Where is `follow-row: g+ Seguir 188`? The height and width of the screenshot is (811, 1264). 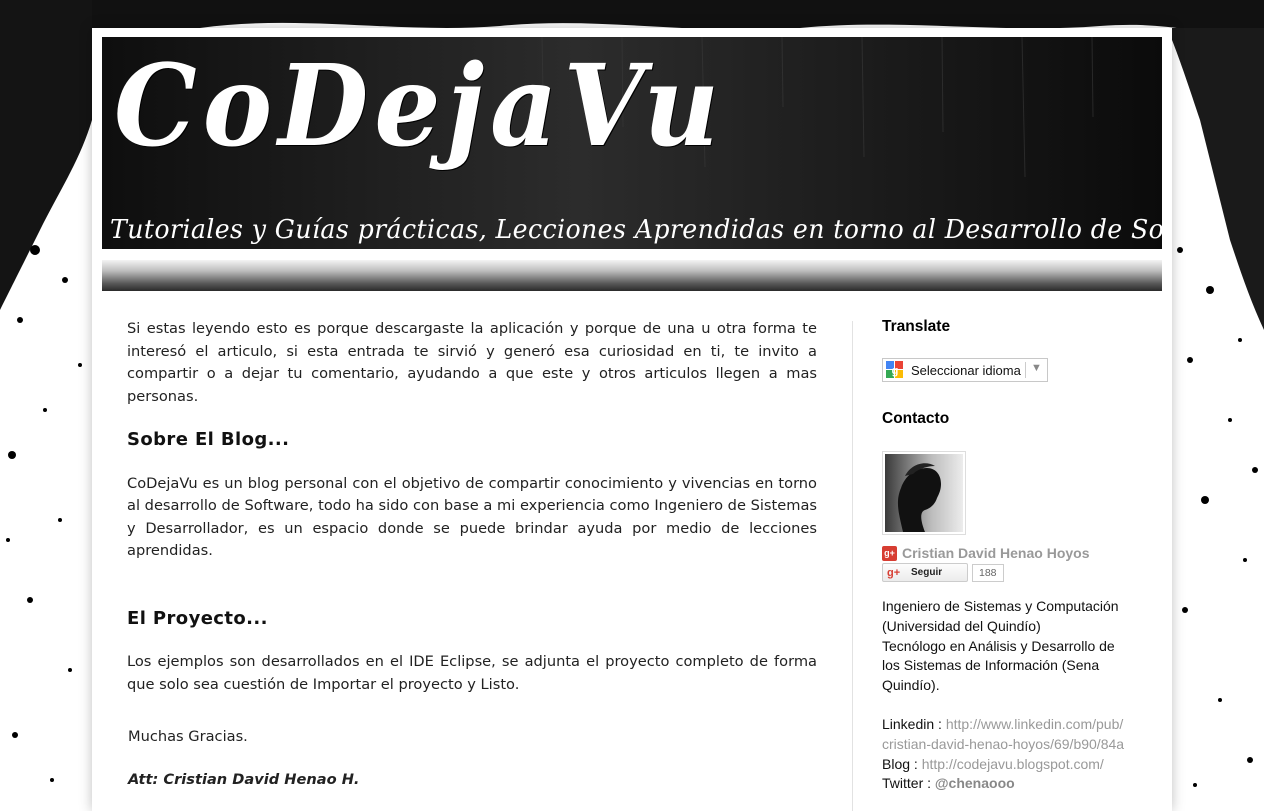
follow-row: g+ Seguir 188 is located at coordinates (943, 572).